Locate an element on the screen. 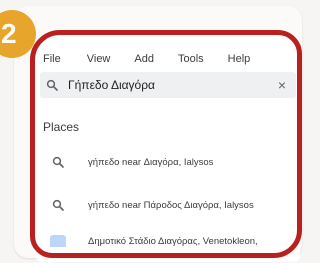 The width and height of the screenshot is (320, 263). place-suggestion: γήπεδο near Πάροδος Διαγόρα, Ialysos is located at coordinates (168, 205).